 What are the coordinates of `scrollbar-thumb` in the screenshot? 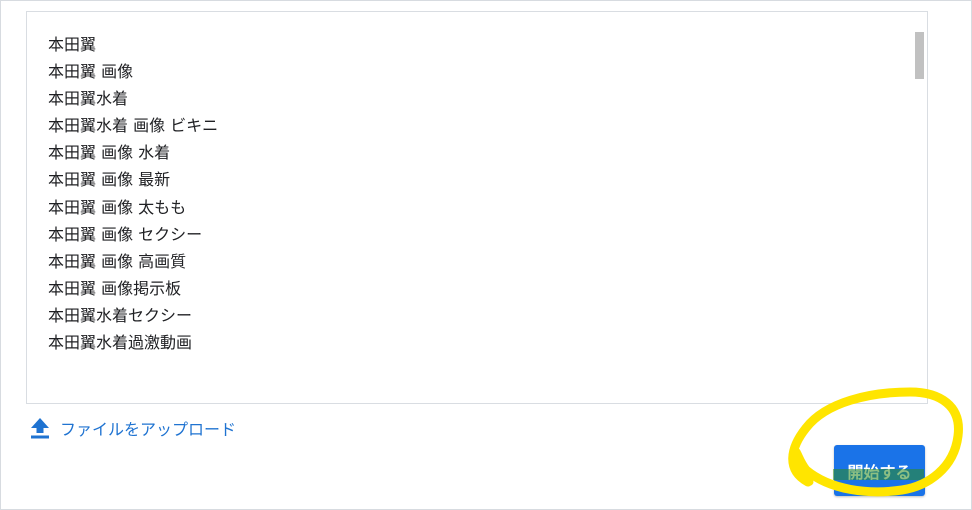 It's located at (919, 55).